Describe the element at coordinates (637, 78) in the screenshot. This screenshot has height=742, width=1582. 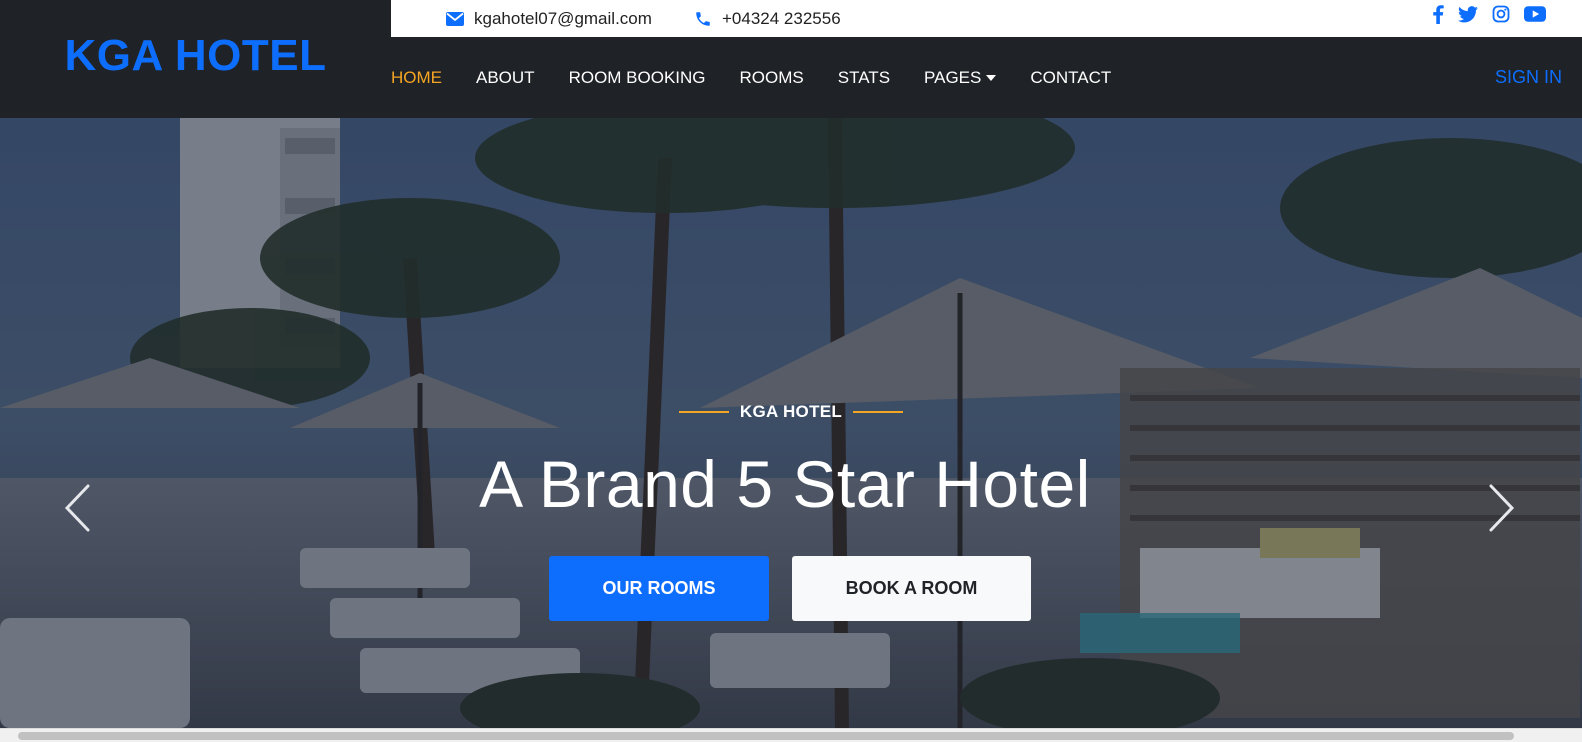
I see `nav-room-booking: ROOM BOOKING` at that location.